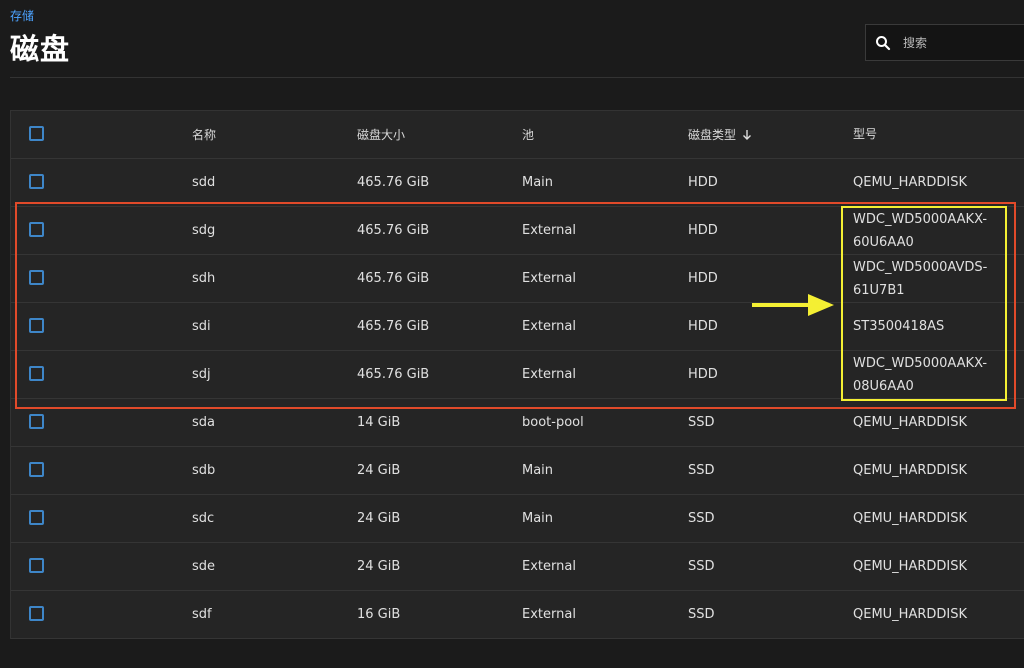  What do you see at coordinates (202, 614) in the screenshot?
I see `disk-name: sdf` at bounding box center [202, 614].